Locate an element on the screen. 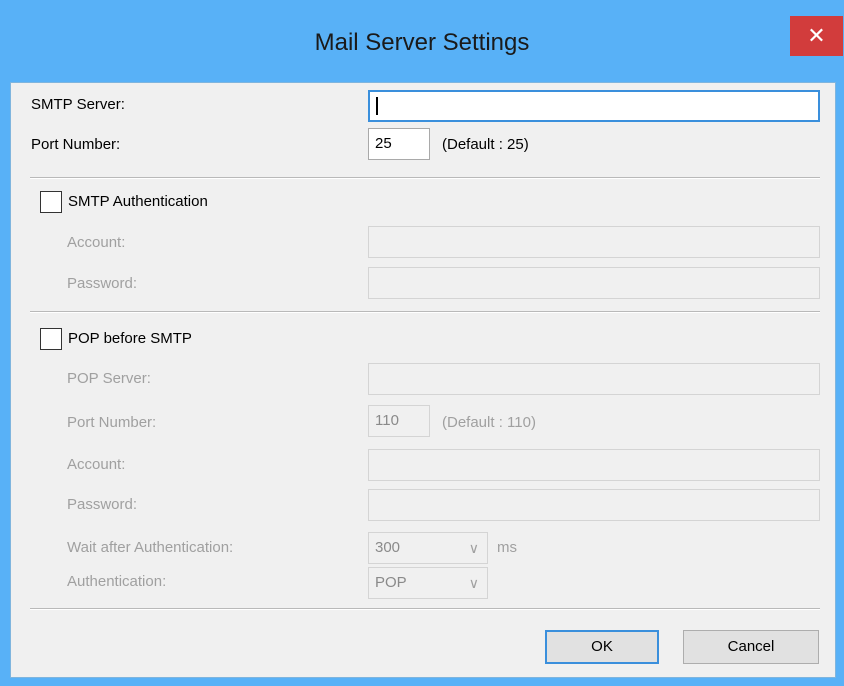 The height and width of the screenshot is (686, 844). pop-port-label: Port Number: is located at coordinates (112, 422).